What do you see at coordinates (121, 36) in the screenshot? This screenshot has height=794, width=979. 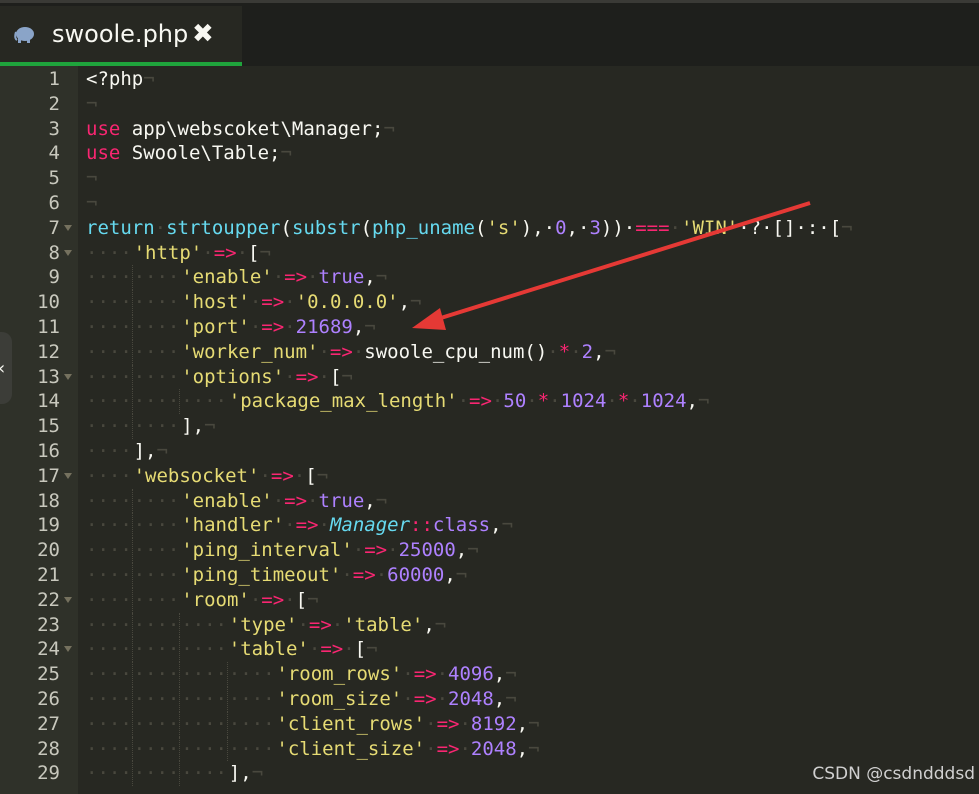 I see `tab-swoole-php: swoole.php ✖` at bounding box center [121, 36].